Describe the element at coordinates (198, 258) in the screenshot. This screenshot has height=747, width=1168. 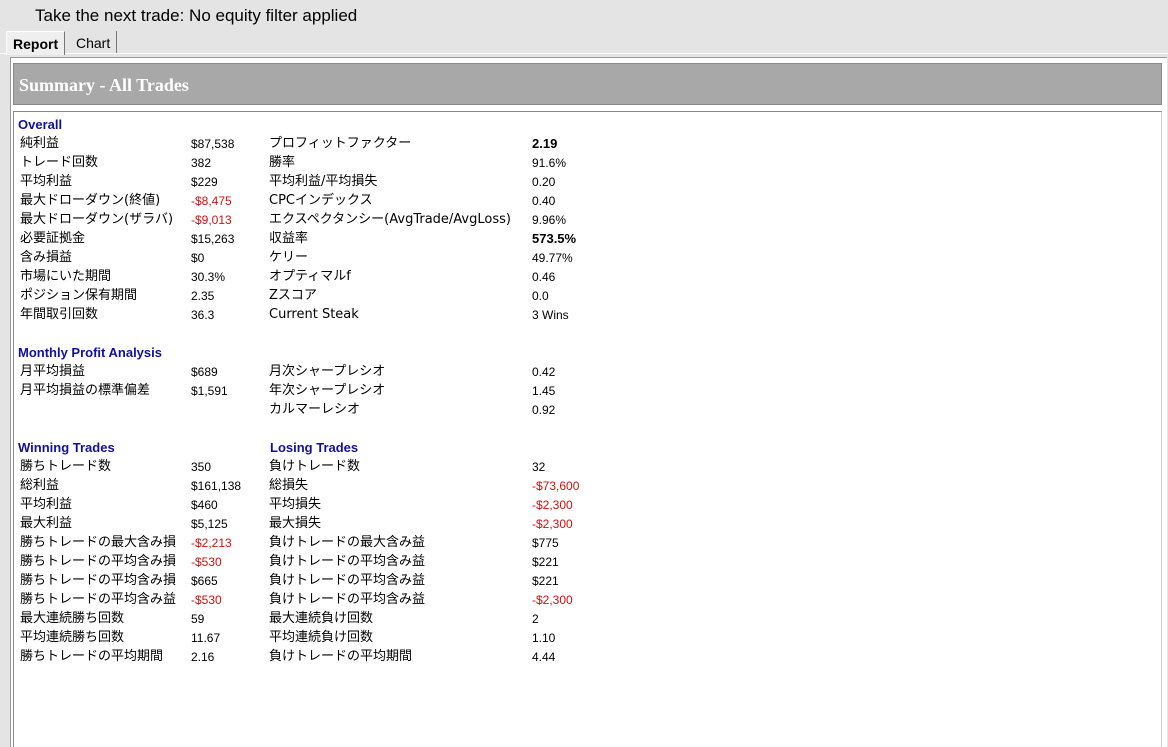
I see `overall-left-value: $0` at that location.